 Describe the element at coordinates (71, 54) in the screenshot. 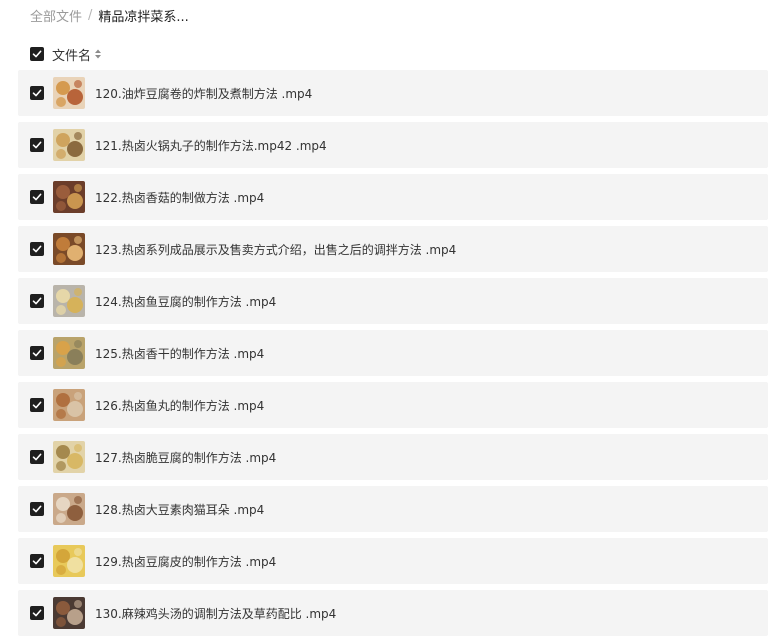

I see `column-header-filename: 文件名` at that location.